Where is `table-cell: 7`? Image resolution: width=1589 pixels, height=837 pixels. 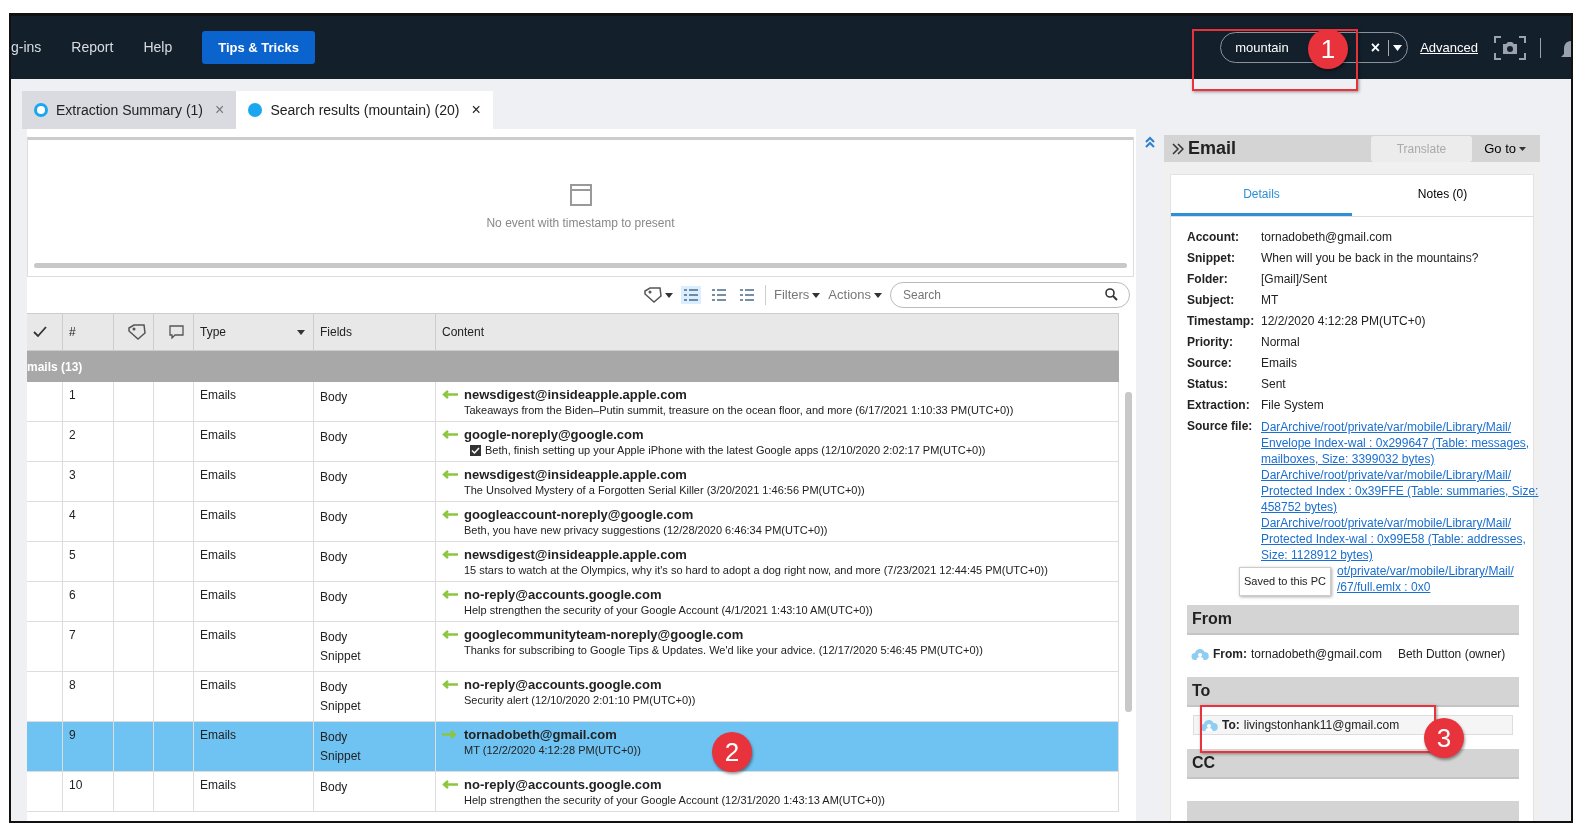
table-cell: 7 is located at coordinates (88, 646).